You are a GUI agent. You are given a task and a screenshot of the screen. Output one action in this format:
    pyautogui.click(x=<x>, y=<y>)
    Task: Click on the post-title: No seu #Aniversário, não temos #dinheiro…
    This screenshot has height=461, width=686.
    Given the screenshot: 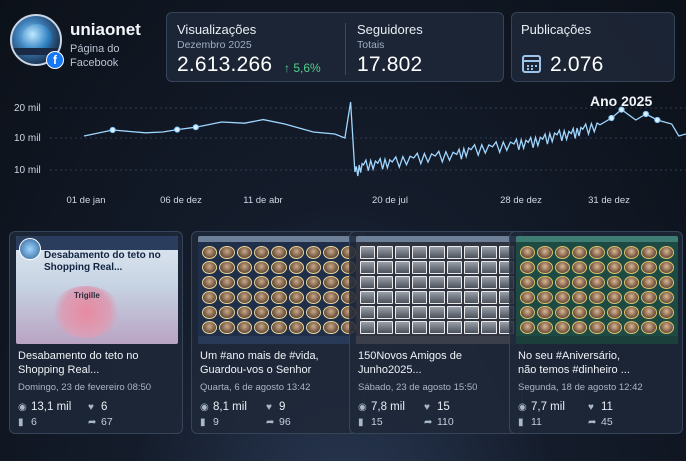 What is the action you would take?
    pyautogui.click(x=574, y=363)
    